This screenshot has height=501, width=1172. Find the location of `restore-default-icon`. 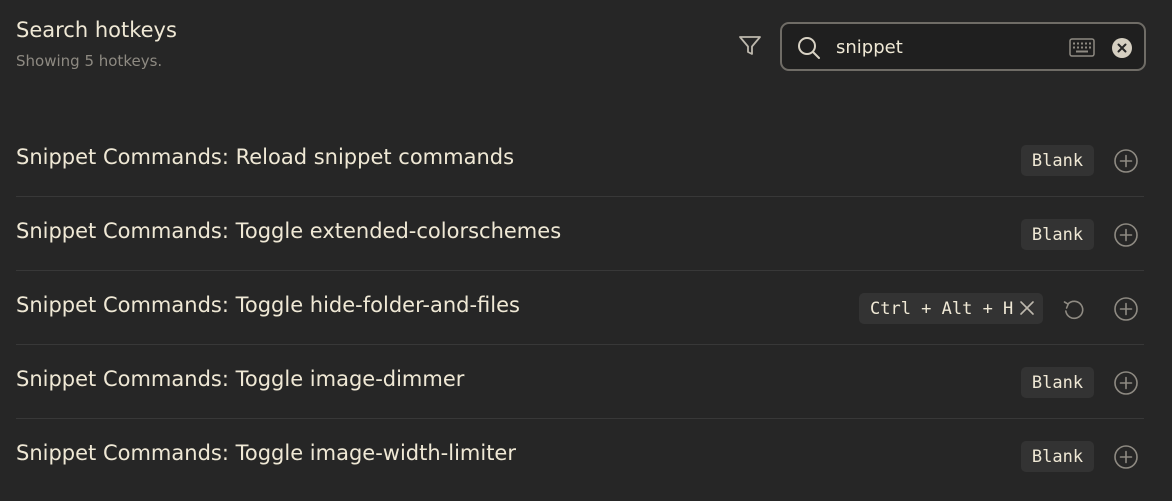

restore-default-icon is located at coordinates (1074, 309).